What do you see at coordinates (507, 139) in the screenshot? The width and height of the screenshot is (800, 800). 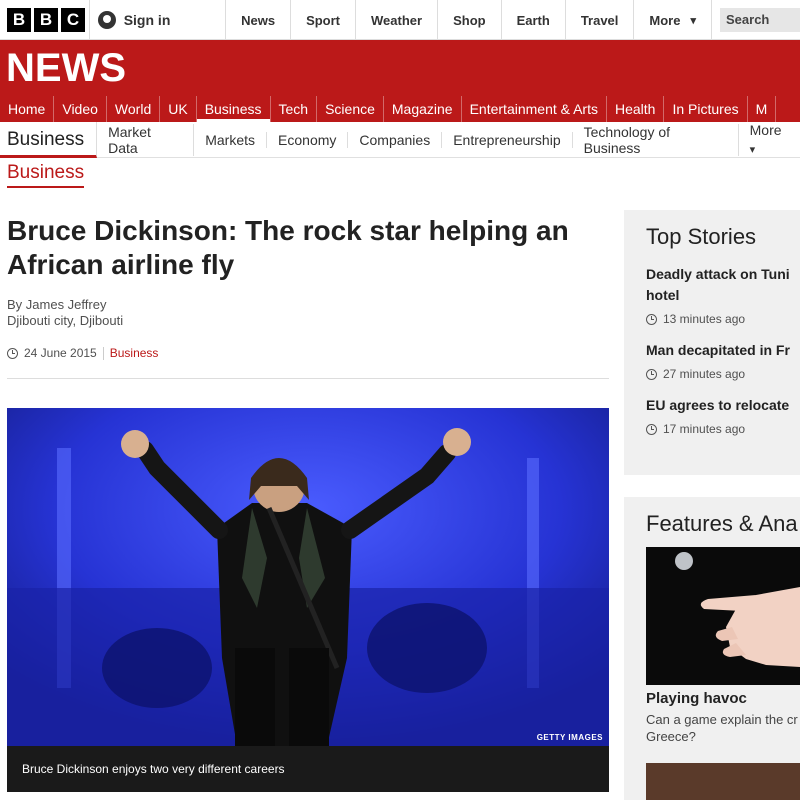 I see `sub-nav-entrepreneurship: Entrepreneurship` at bounding box center [507, 139].